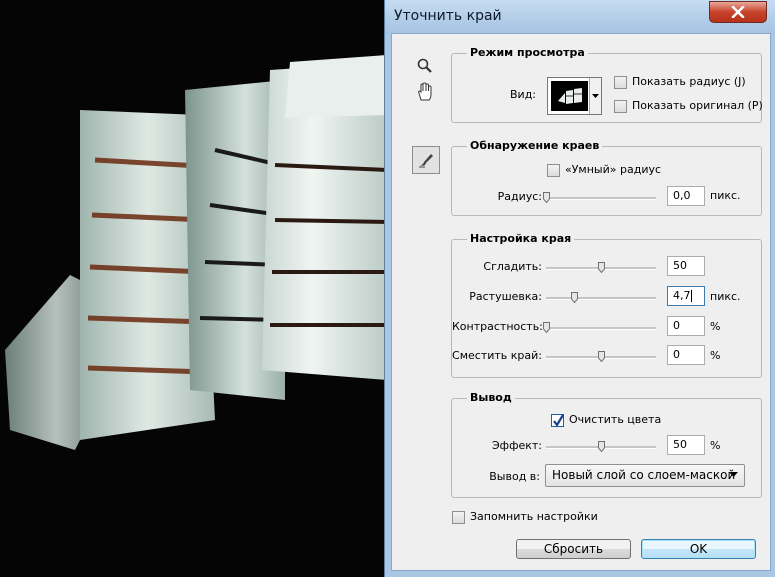 The width and height of the screenshot is (775, 577). Describe the element at coordinates (519, 196) in the screenshot. I see `radius-label: Радиус:` at that location.